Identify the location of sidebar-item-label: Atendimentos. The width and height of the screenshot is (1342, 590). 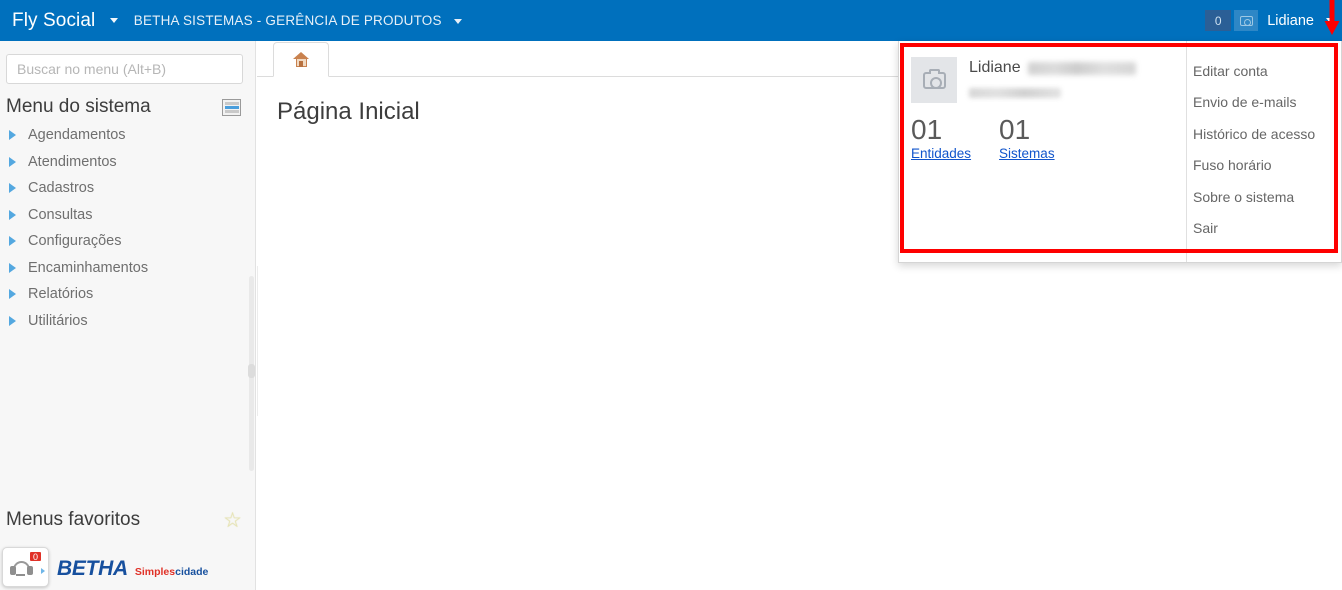
(72, 161).